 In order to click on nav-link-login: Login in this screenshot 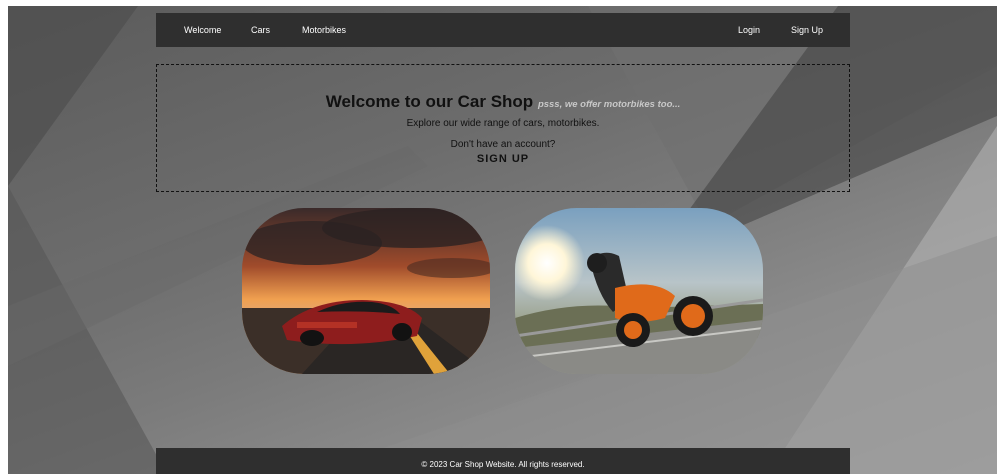, I will do `click(749, 30)`.